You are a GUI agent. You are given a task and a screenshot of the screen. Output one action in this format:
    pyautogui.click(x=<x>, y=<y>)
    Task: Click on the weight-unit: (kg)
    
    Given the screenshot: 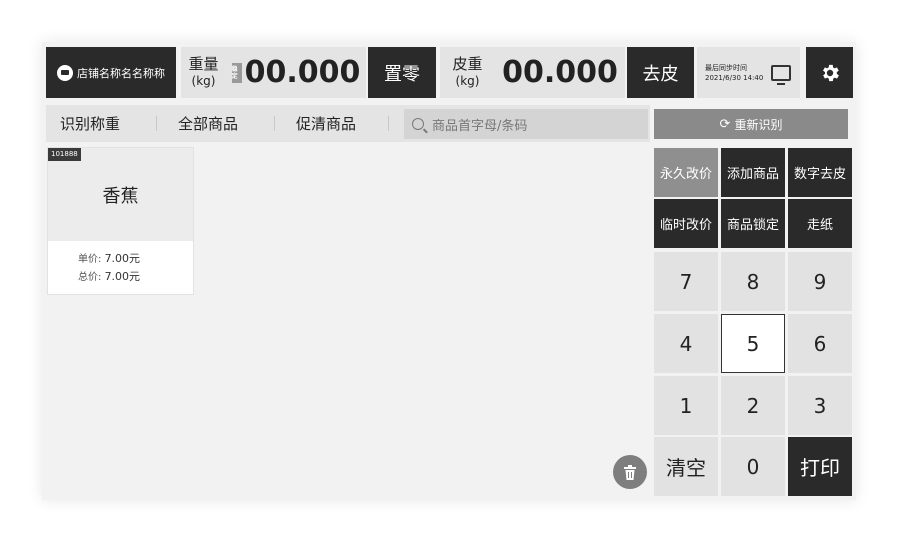 What is the action you would take?
    pyautogui.click(x=203, y=80)
    